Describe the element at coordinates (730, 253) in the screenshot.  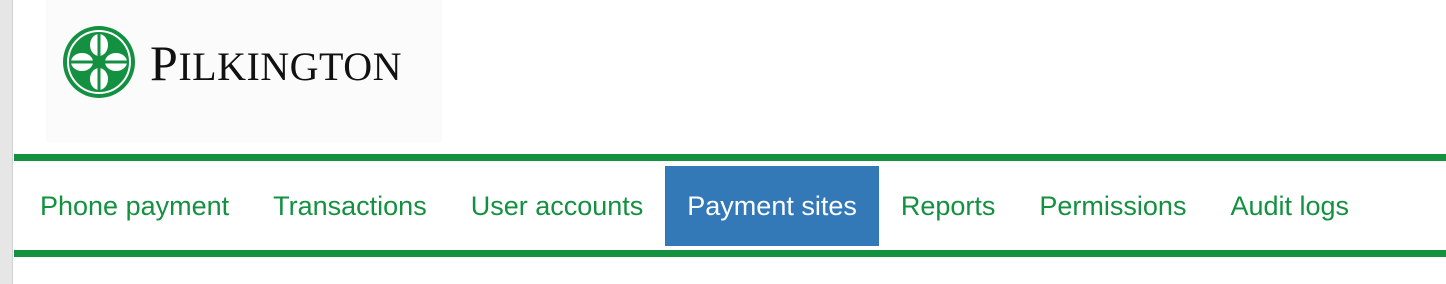
I see `nav-bottom-rule` at that location.